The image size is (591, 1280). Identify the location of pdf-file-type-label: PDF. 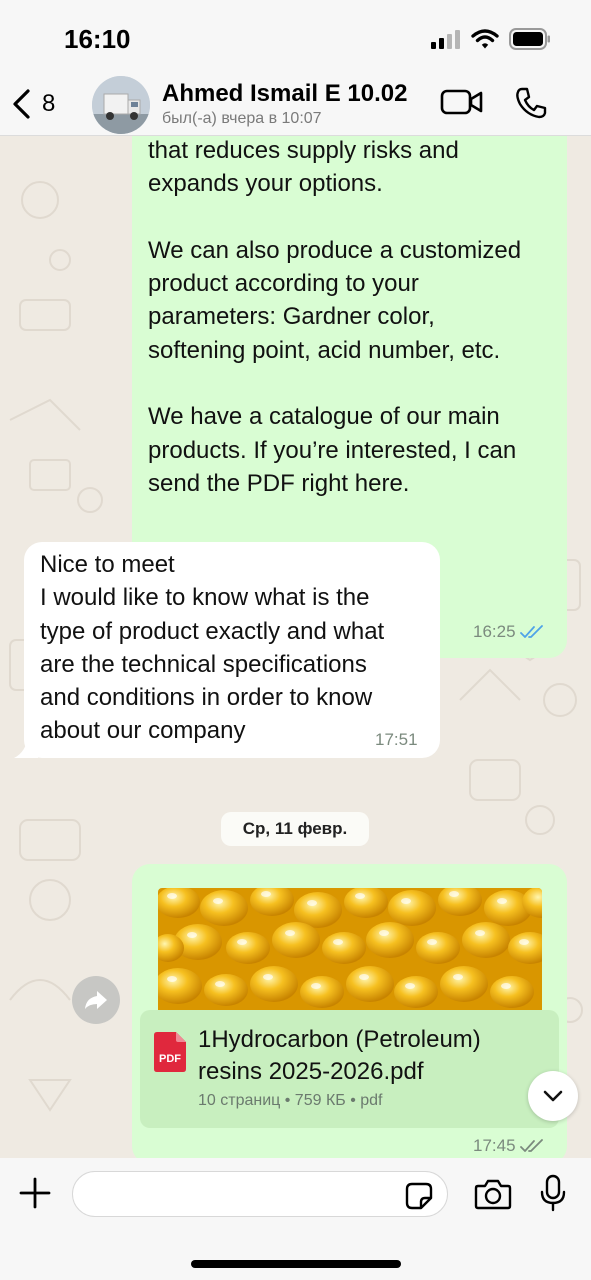
(170, 1059).